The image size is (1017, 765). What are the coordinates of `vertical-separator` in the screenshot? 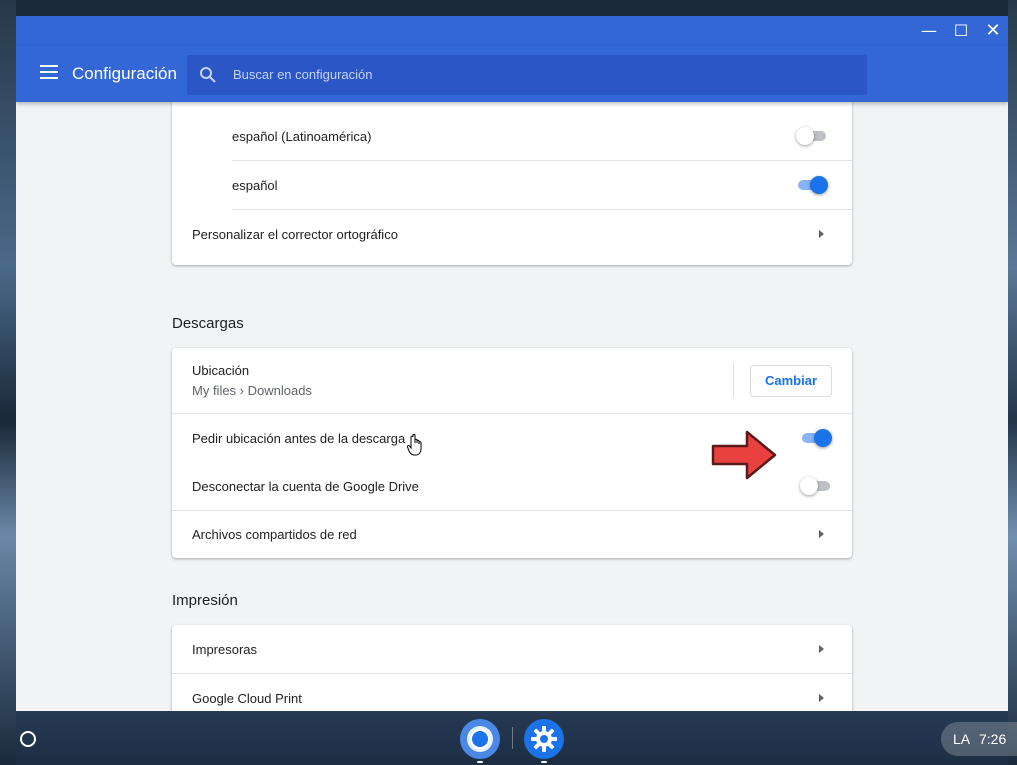 It's located at (733, 381).